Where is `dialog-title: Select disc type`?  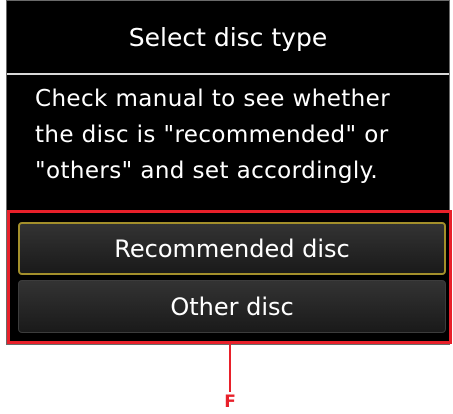
dialog-title: Select disc type is located at coordinates (228, 37).